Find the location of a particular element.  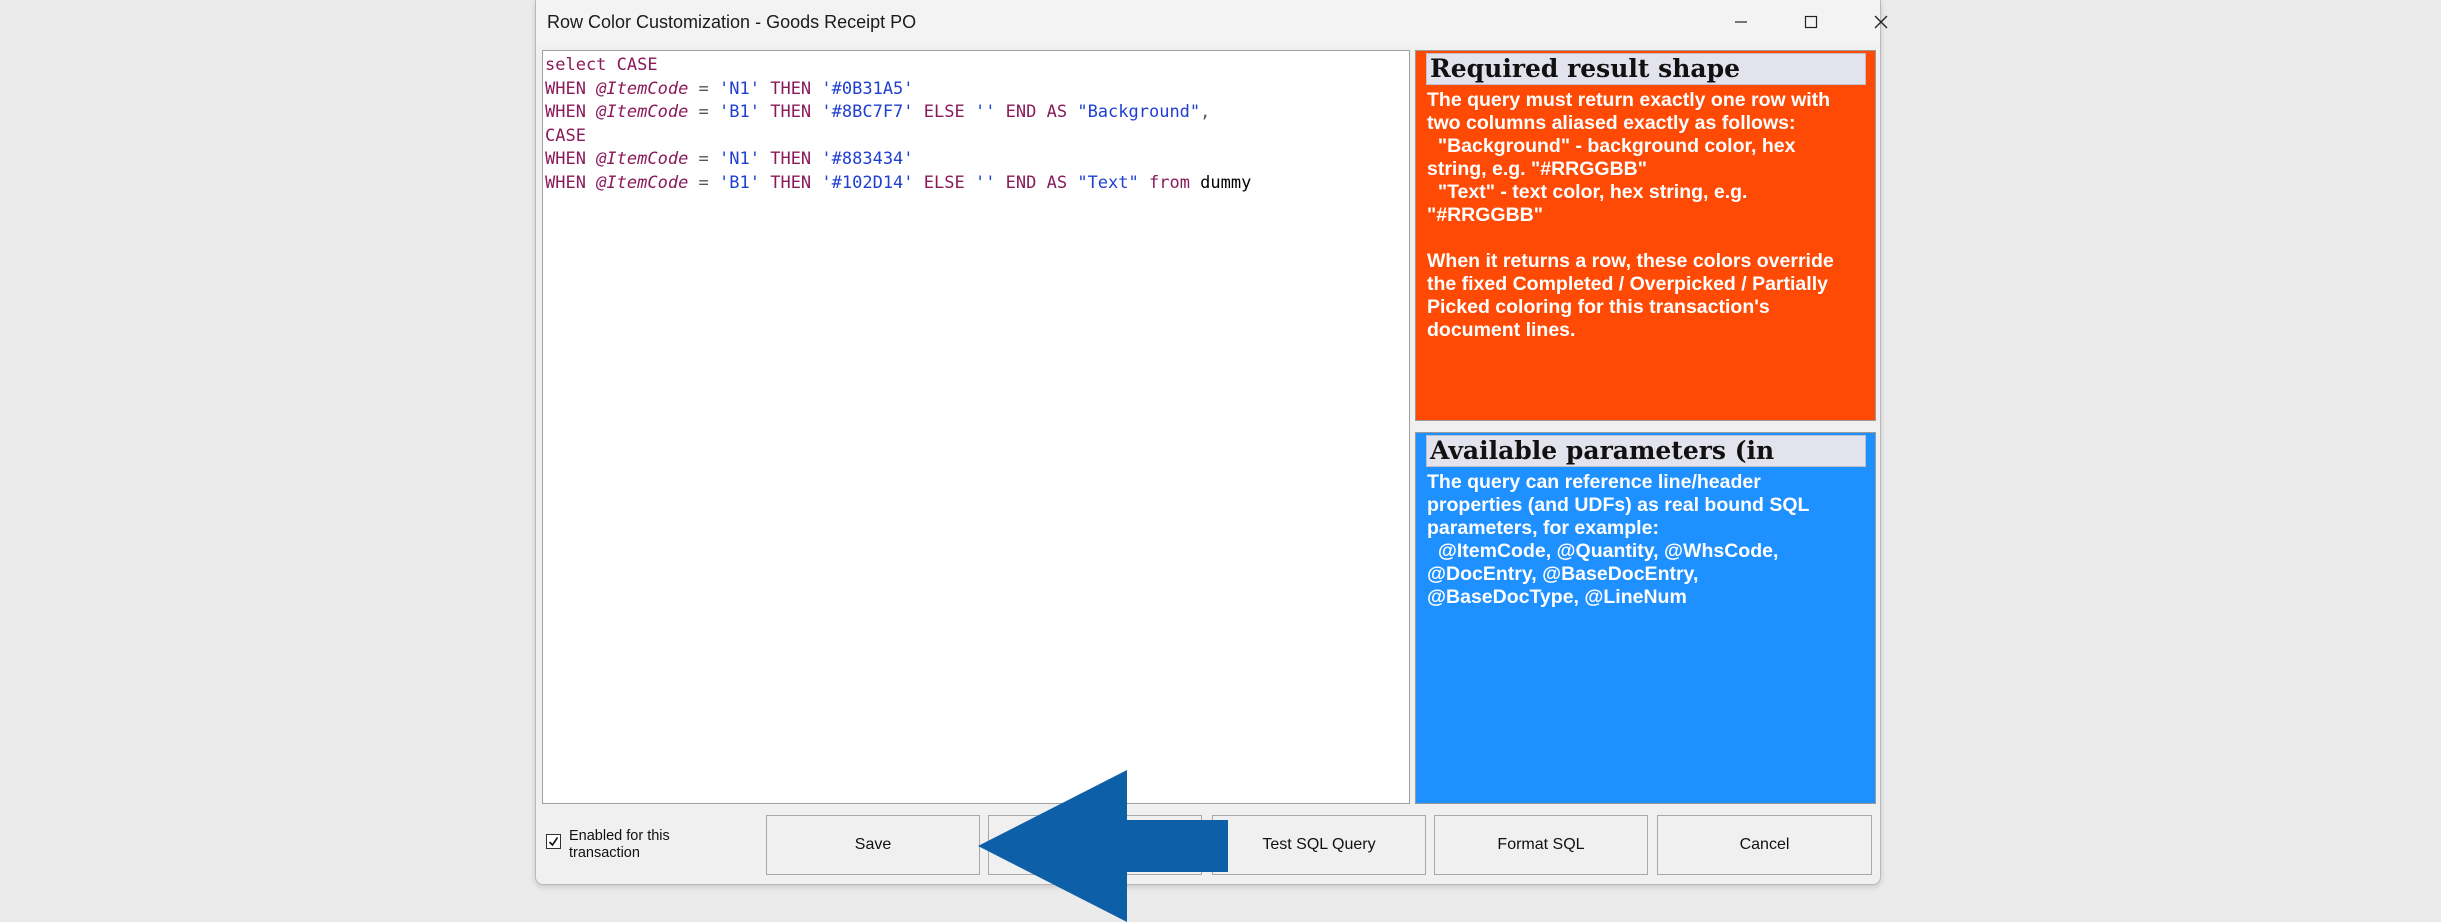

code-token: '#0B31A5' is located at coordinates (867, 88).